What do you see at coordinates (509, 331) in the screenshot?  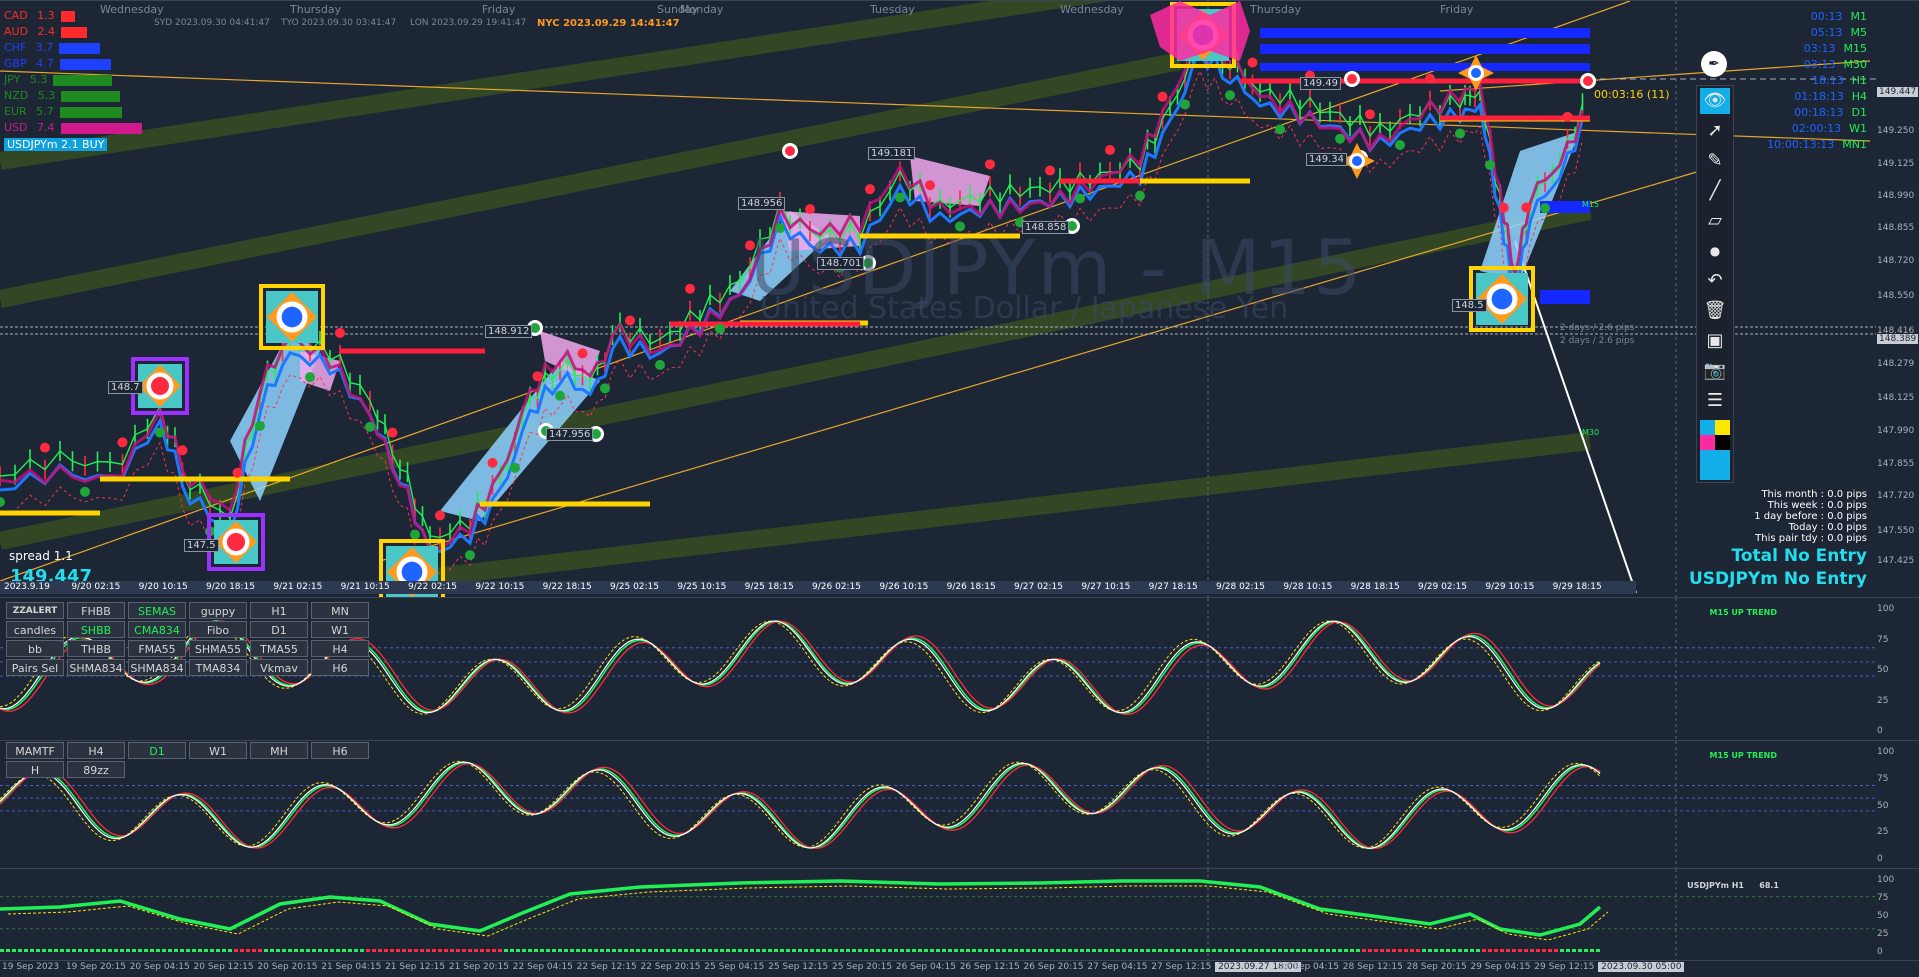 I see `price-tag: 148.912` at bounding box center [509, 331].